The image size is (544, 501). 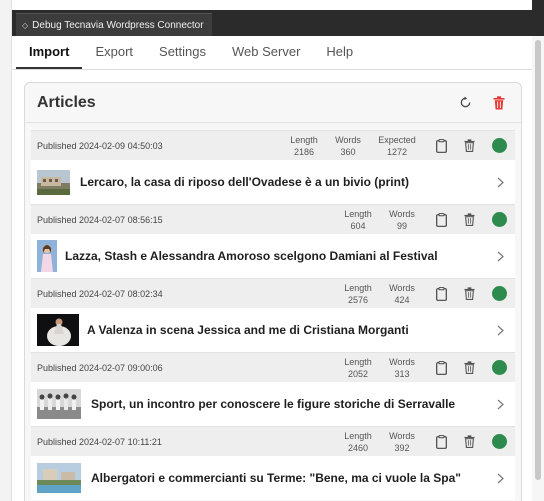 What do you see at coordinates (266, 52) in the screenshot?
I see `tab-web-server: Web Server` at bounding box center [266, 52].